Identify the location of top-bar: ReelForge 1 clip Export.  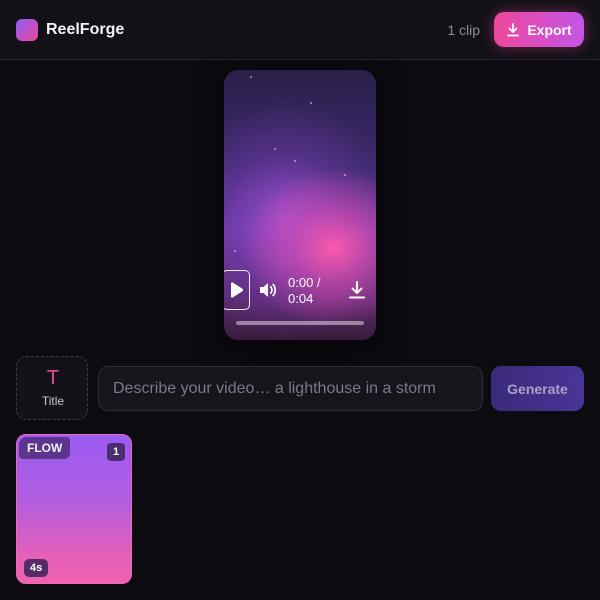
(300, 30).